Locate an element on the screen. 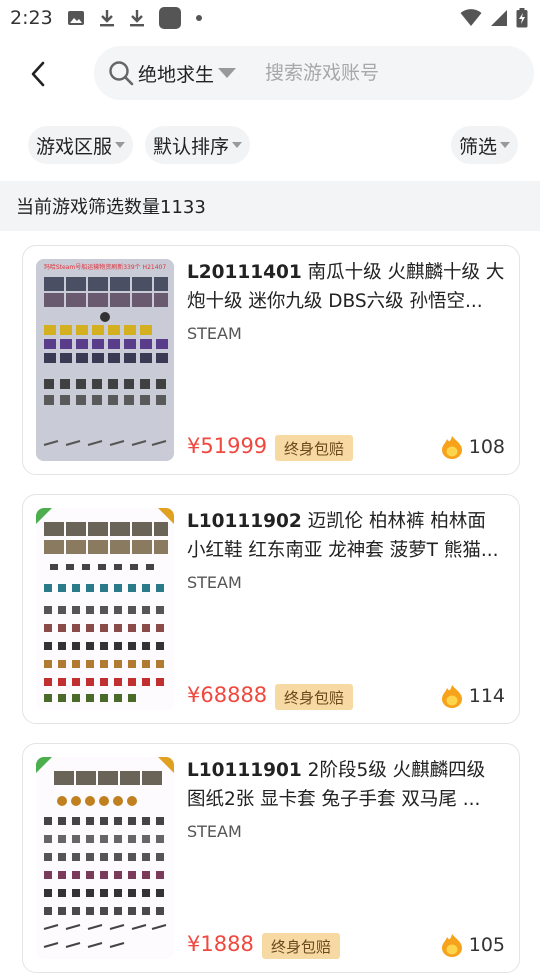 This screenshot has height=973, width=540. hot-count-value: 114 is located at coordinates (486, 696).